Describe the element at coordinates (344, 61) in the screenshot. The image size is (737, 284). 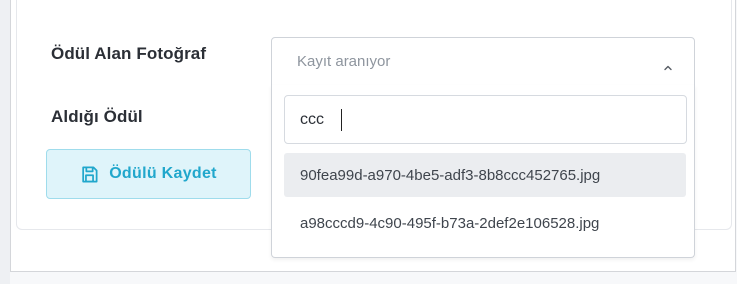
I see `photo-select-value: Kayıt aranıyor` at that location.